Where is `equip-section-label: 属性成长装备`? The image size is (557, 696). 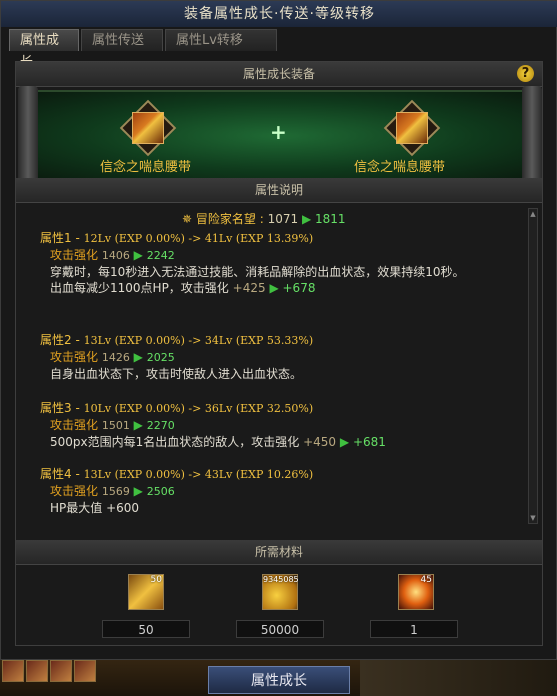 equip-section-label: 属性成长装备 is located at coordinates (278, 74).